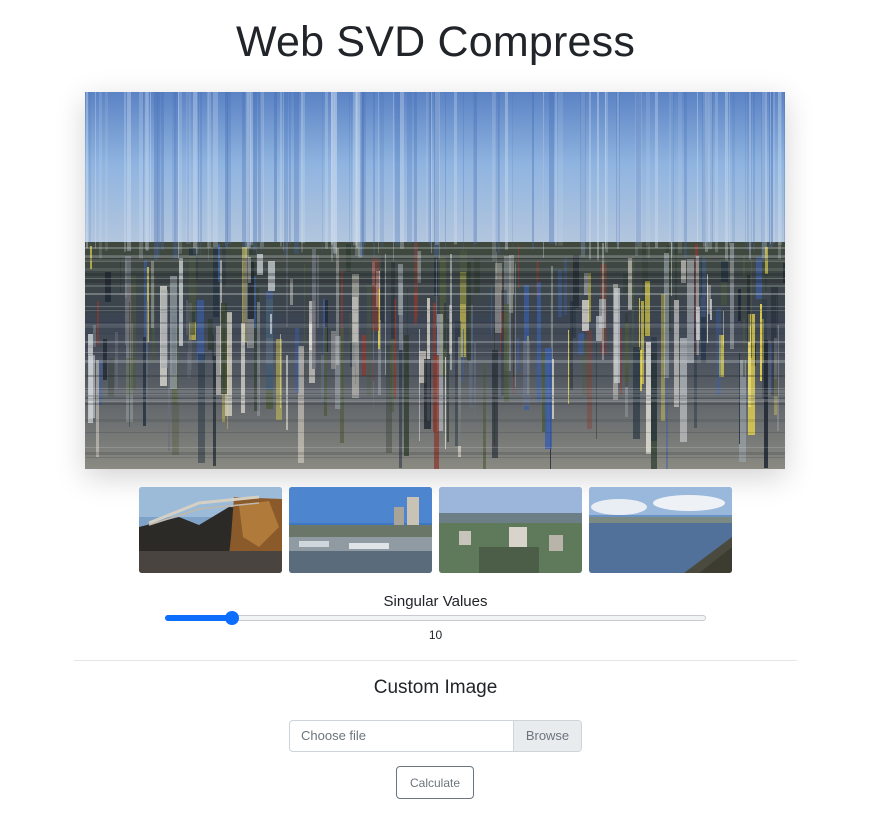 Image resolution: width=881 pixels, height=819 pixels. Describe the element at coordinates (435, 635) in the screenshot. I see `singular-values-value: 10` at that location.